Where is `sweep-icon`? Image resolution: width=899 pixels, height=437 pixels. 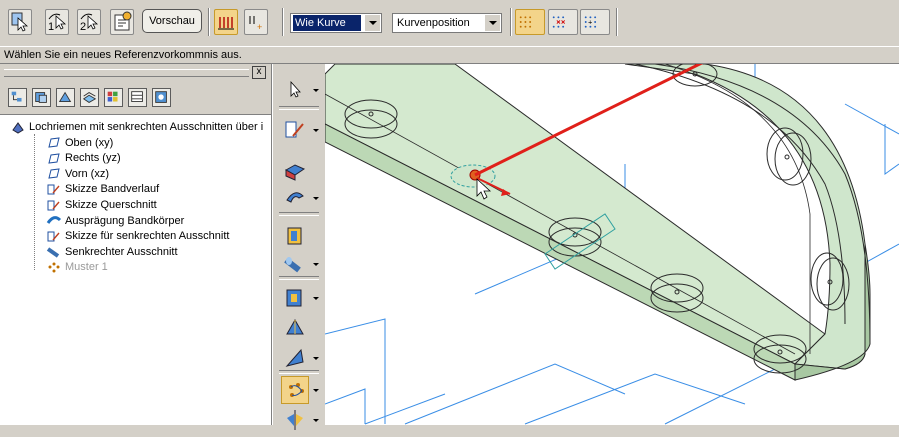 sweep-icon is located at coordinates (54, 220).